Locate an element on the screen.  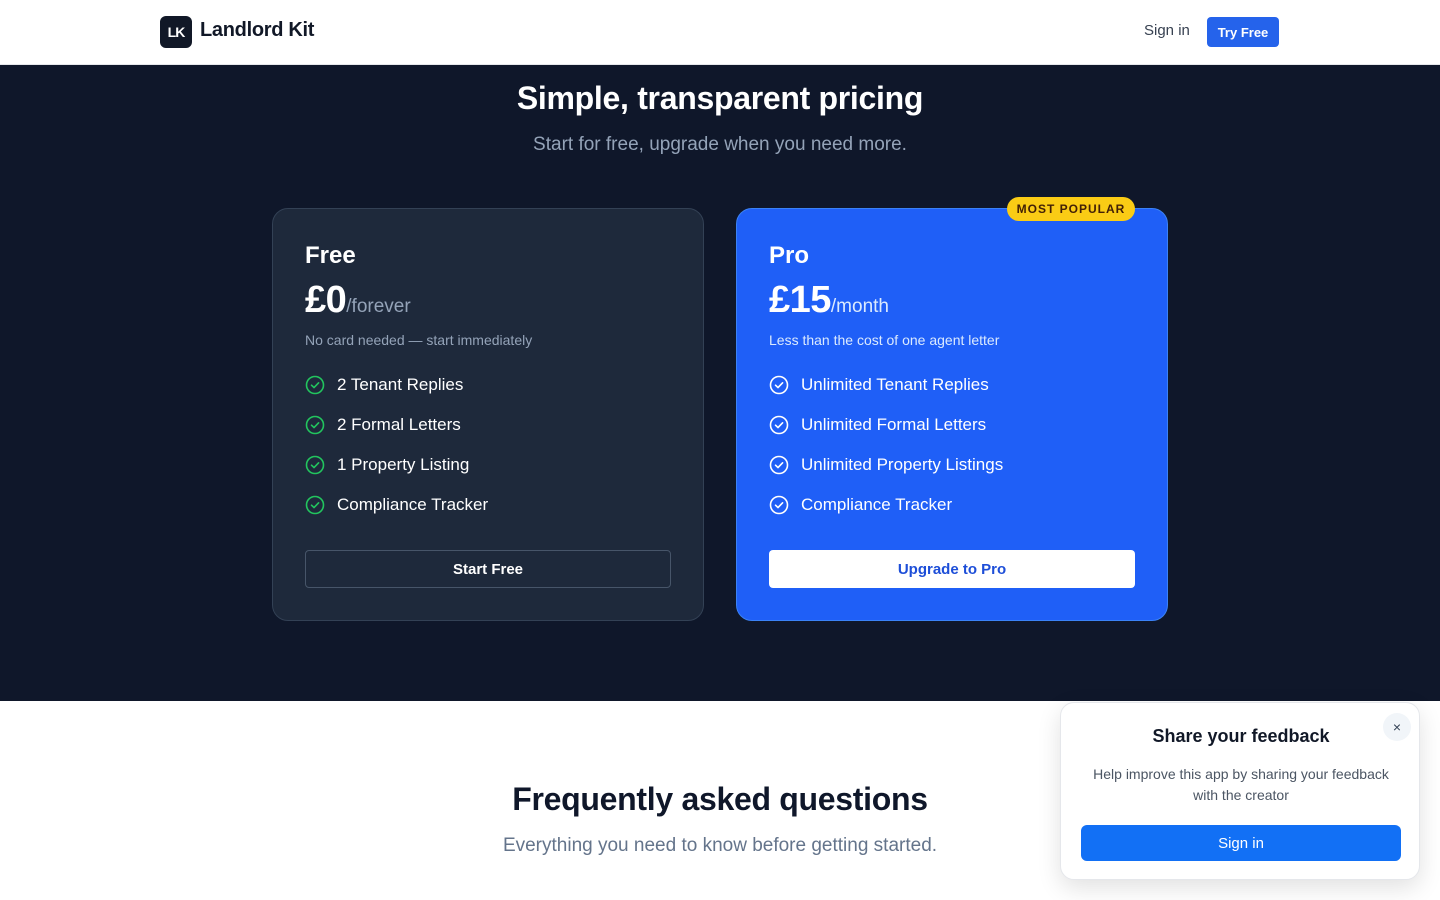
plan-price: £0/forever is located at coordinates (358, 300).